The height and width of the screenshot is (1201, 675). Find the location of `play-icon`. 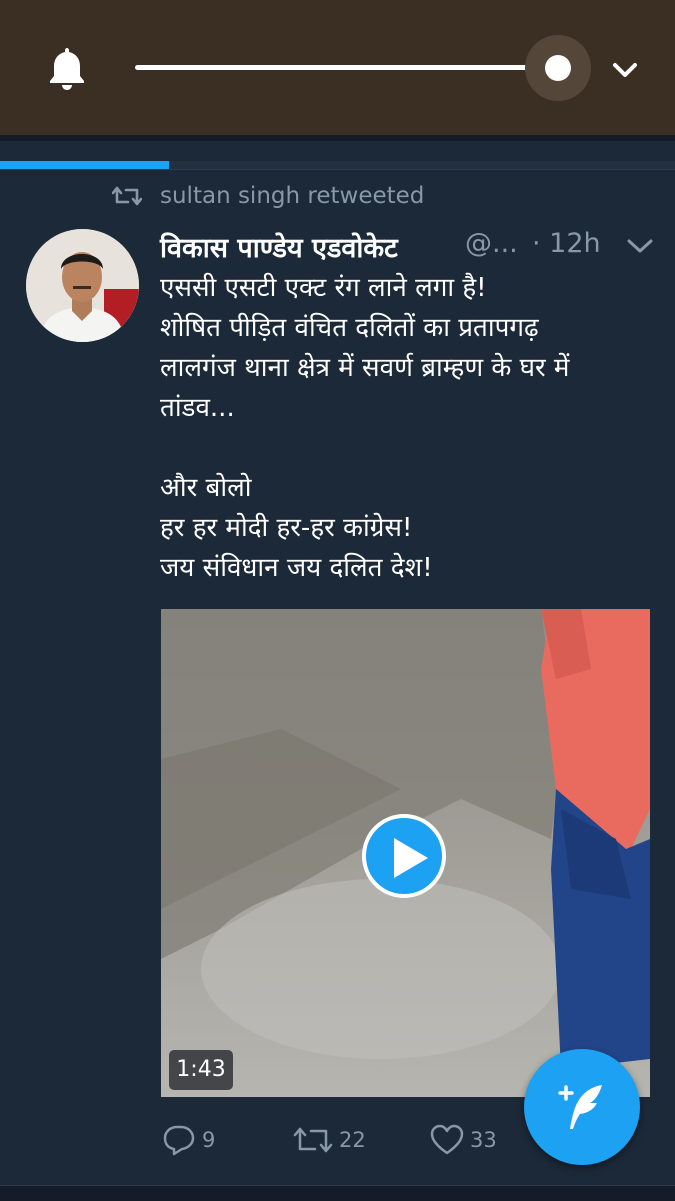

play-icon is located at coordinates (411, 858).